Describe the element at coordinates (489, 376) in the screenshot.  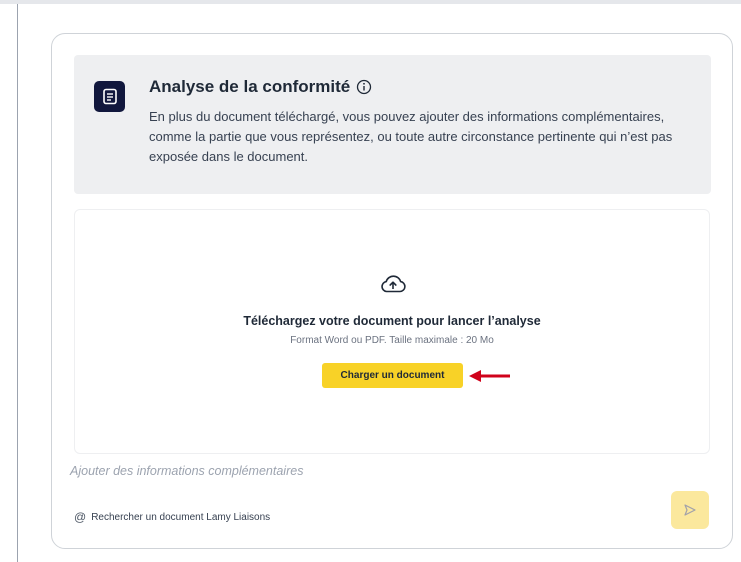
I see `red-arrow-icon` at that location.